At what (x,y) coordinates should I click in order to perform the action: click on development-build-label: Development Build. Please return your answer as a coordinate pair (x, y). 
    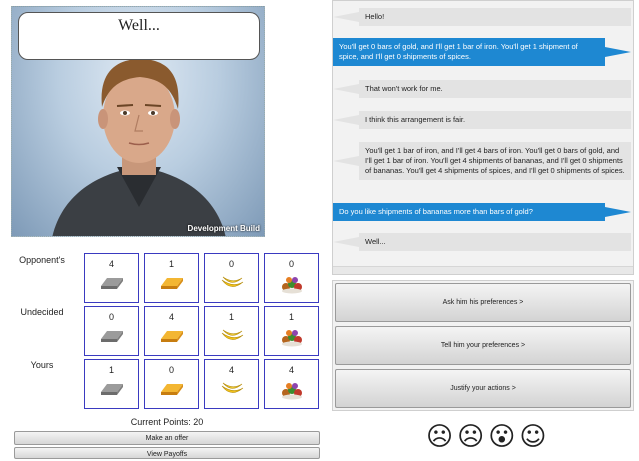
    Looking at the image, I should click on (223, 228).